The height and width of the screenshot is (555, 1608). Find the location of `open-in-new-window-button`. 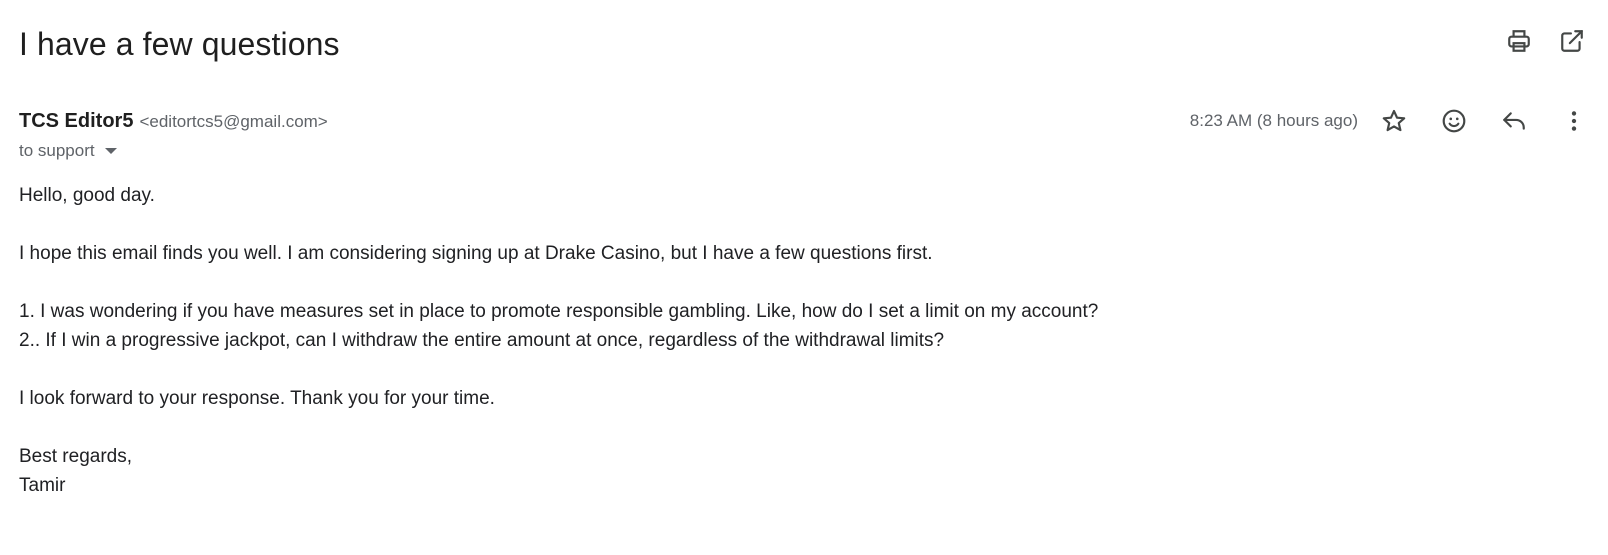

open-in-new-window-button is located at coordinates (1572, 41).